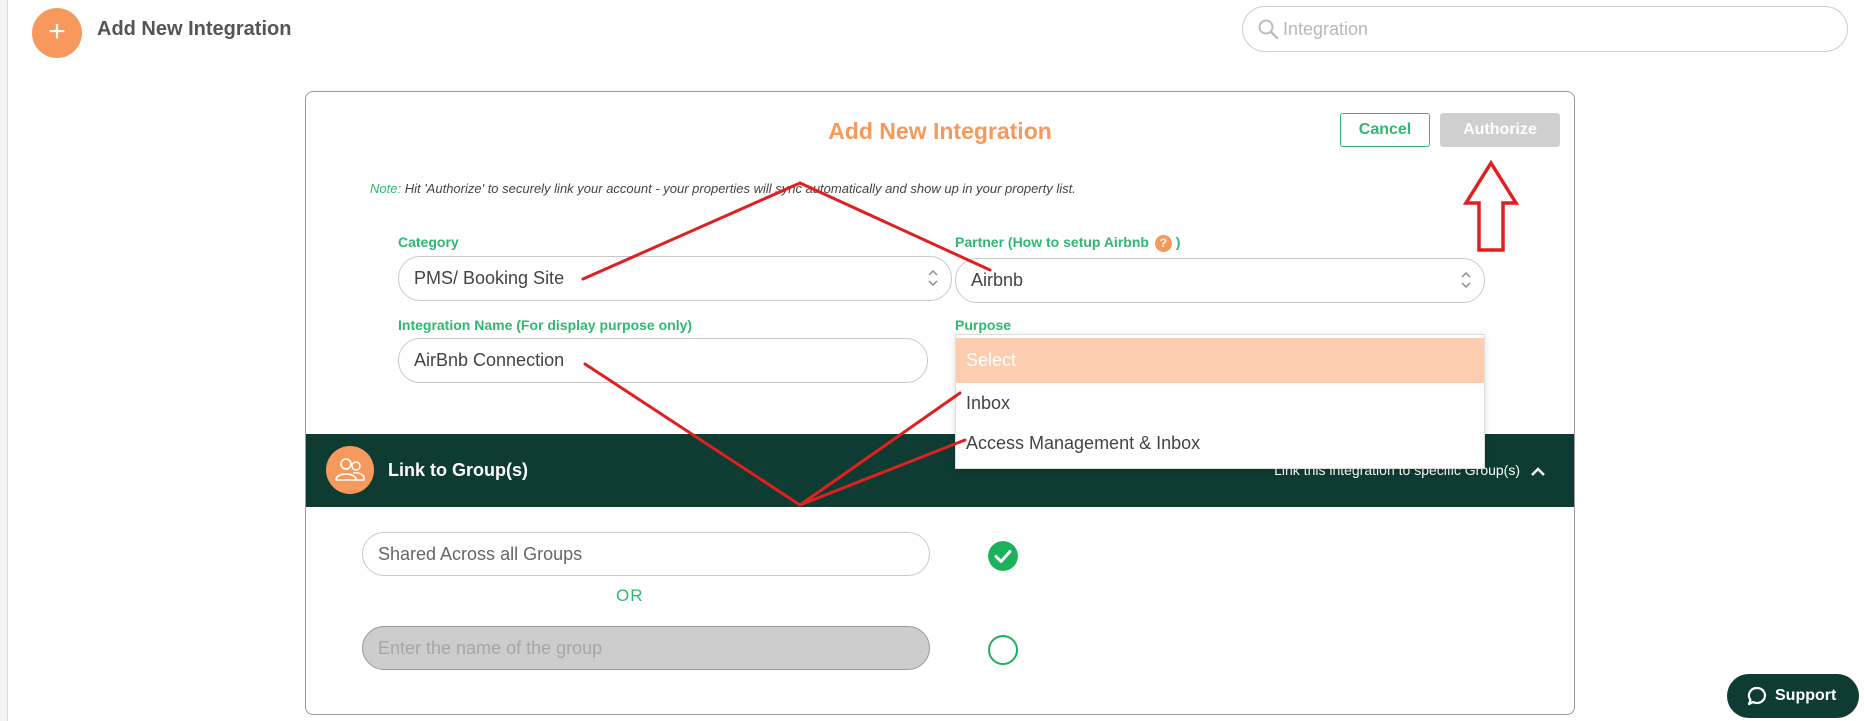 Image resolution: width=1866 pixels, height=721 pixels. I want to click on integration-search, so click(1545, 29).